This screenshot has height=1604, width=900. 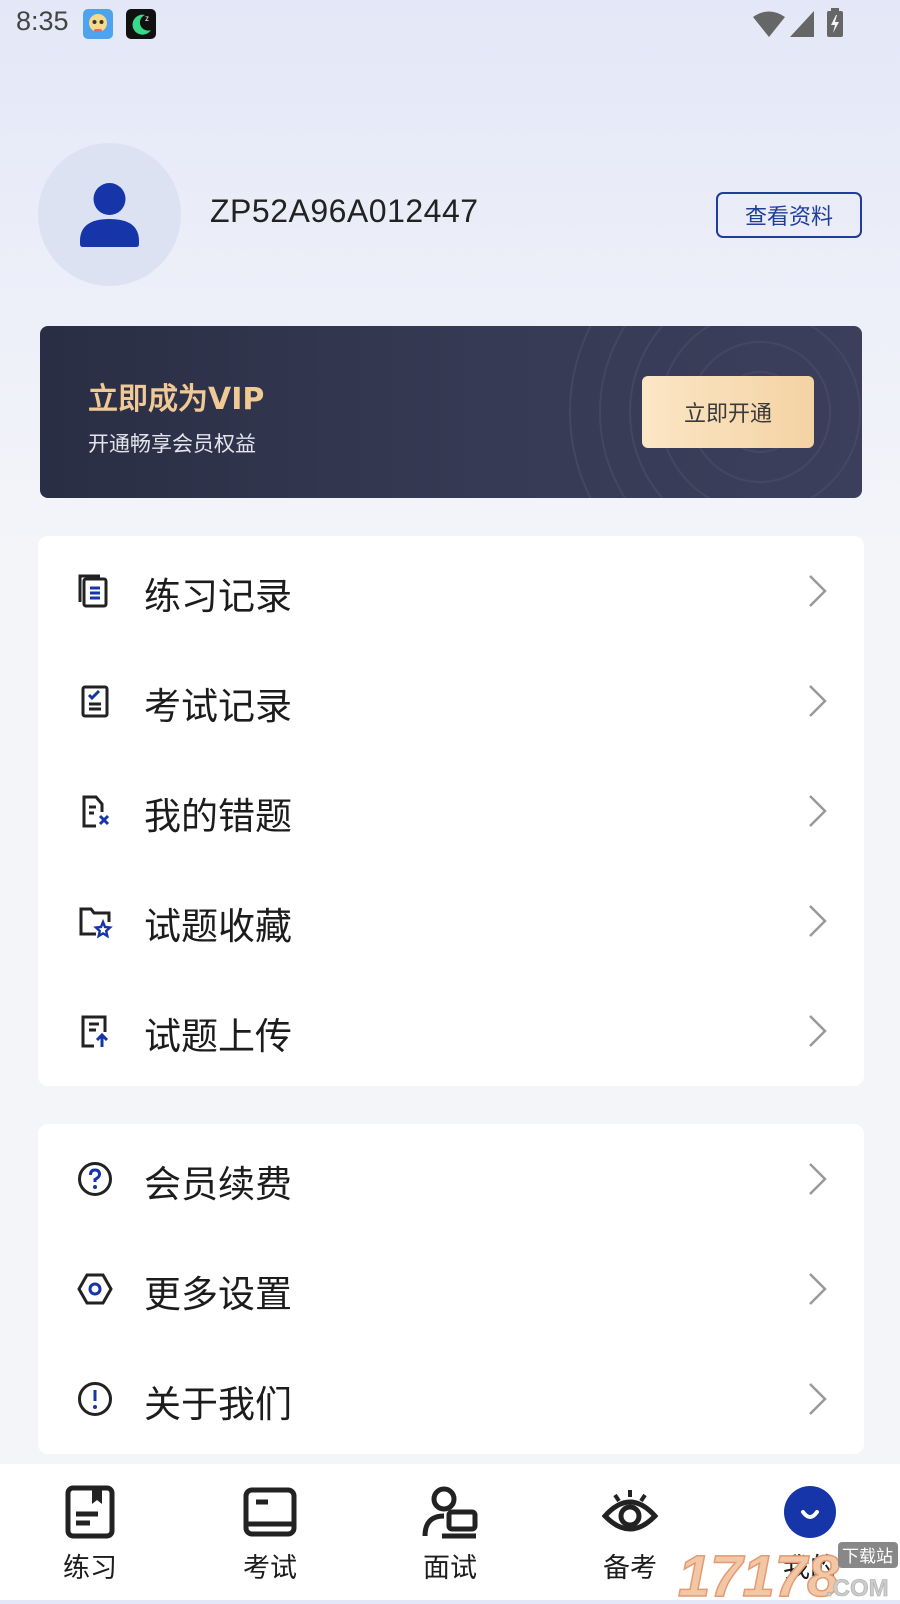 What do you see at coordinates (218, 816) in the screenshot?
I see `menu-item-label: 我的错题` at bounding box center [218, 816].